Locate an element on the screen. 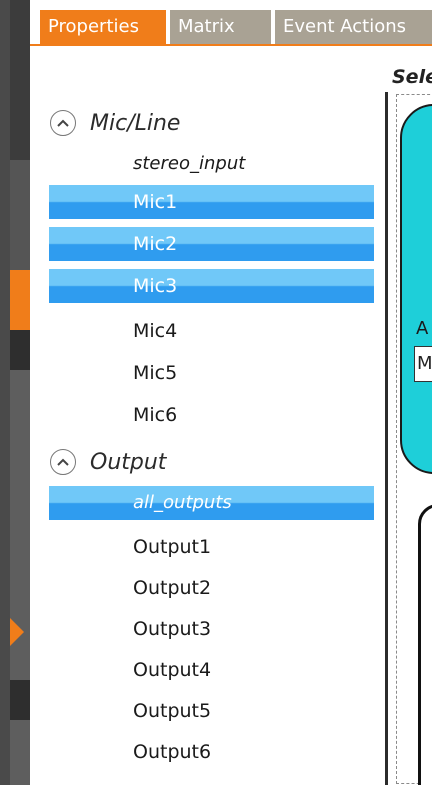 The height and width of the screenshot is (785, 432). tree-item-mic5: Mic5 is located at coordinates (211, 373).